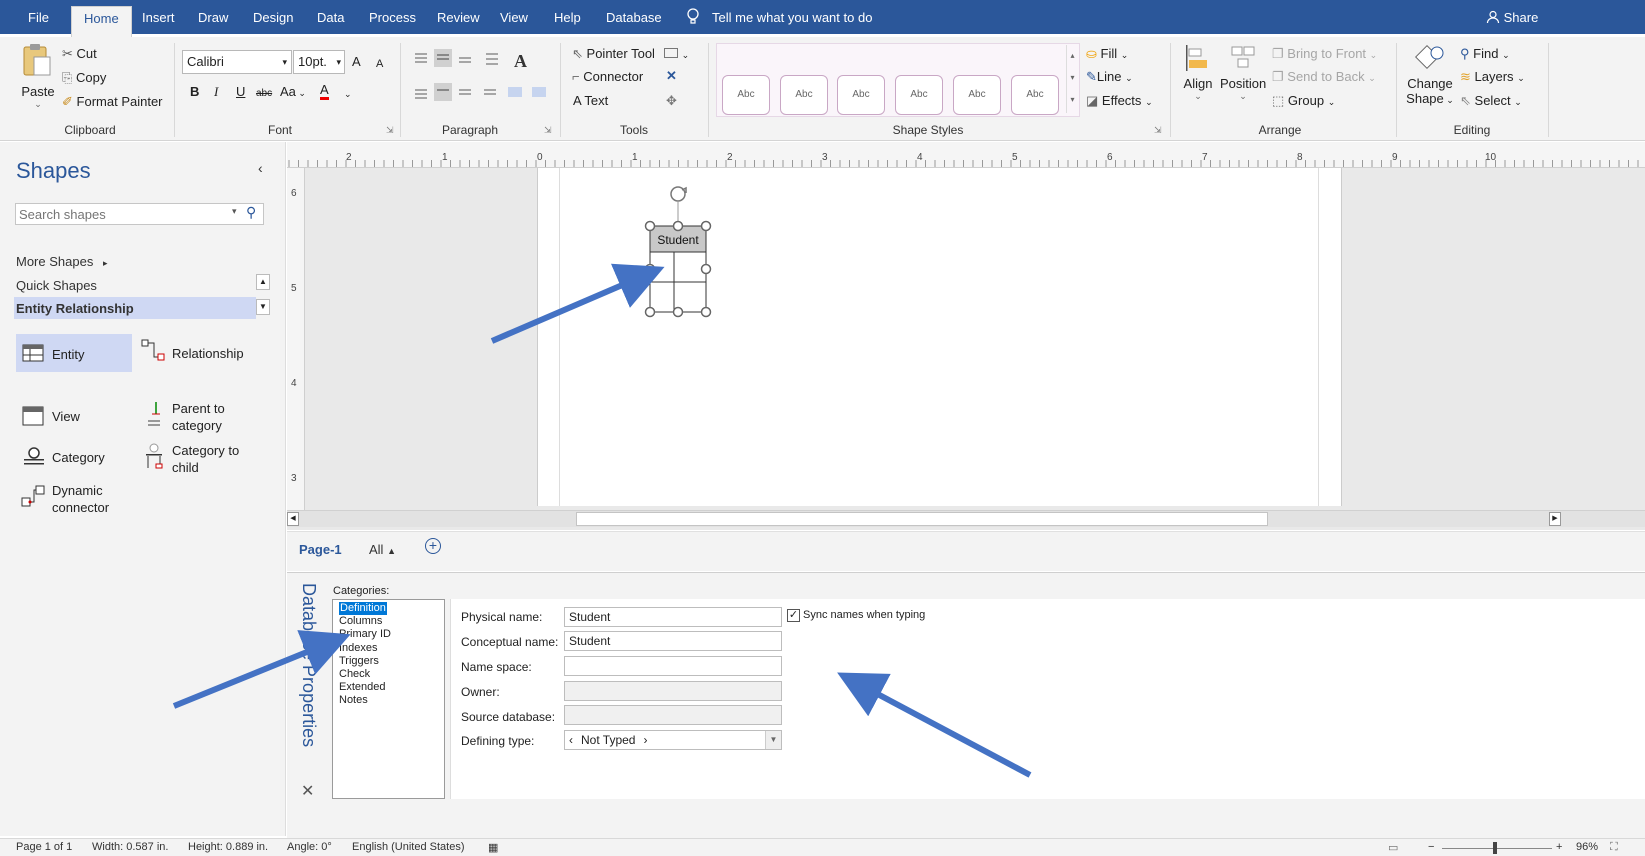 The image size is (1645, 856). I want to click on format-painter-button: ✐ Format Painter, so click(112, 102).